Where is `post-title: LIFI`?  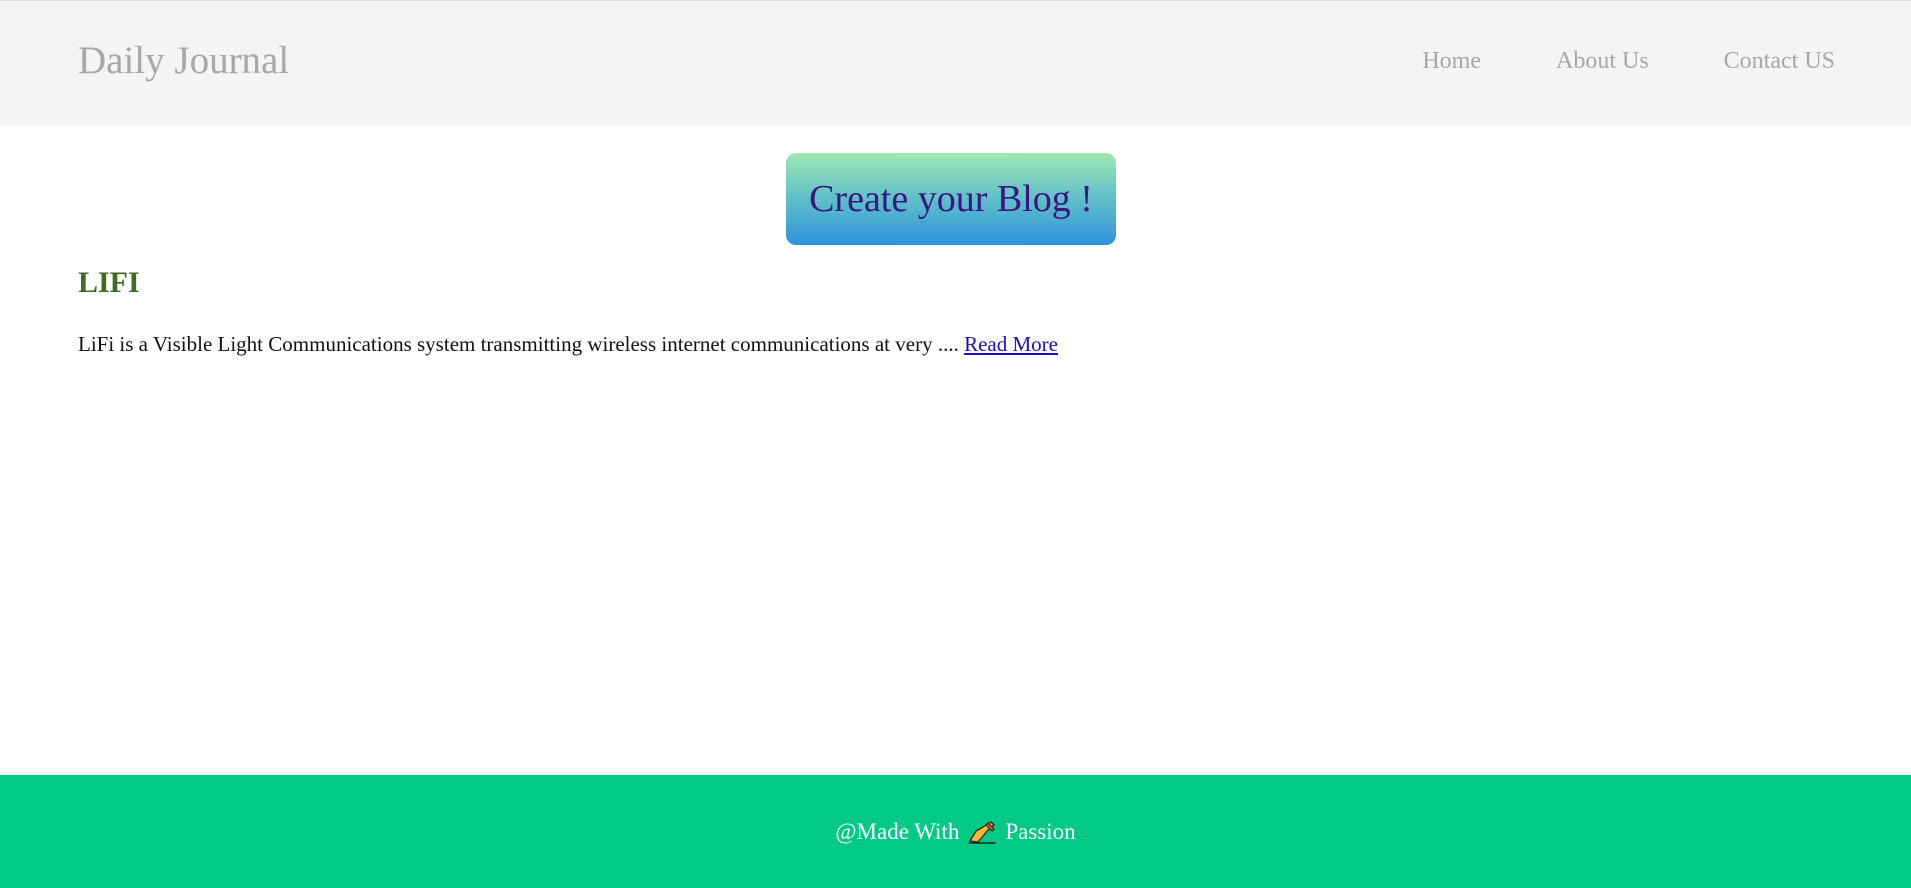
post-title: LIFI is located at coordinates (109, 282).